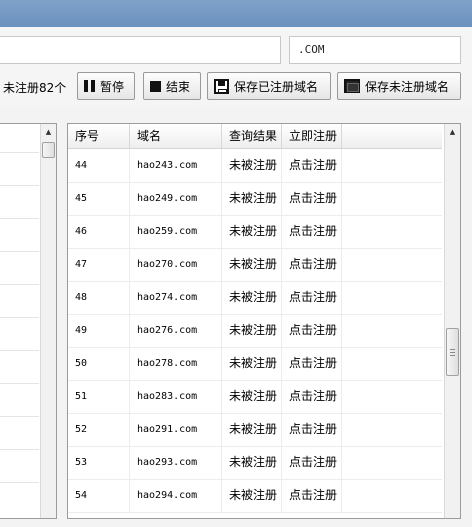 The width and height of the screenshot is (472, 527). Describe the element at coordinates (176, 165) in the screenshot. I see `row-domain: hao243.com` at that location.